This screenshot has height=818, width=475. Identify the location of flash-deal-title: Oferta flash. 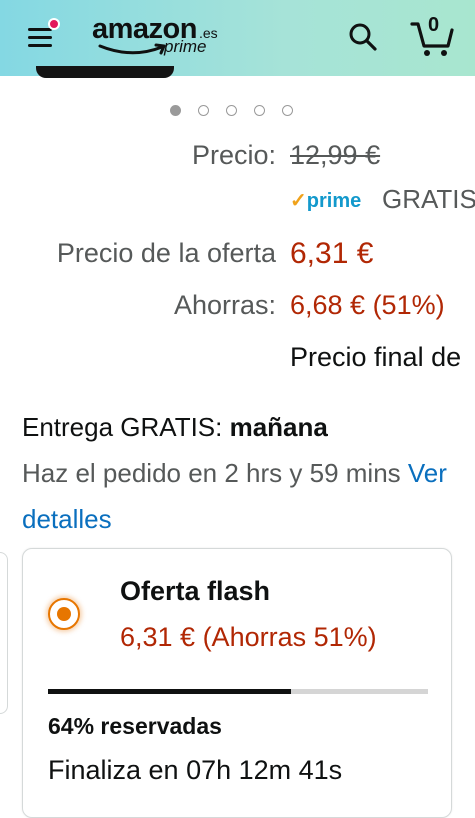
(195, 591).